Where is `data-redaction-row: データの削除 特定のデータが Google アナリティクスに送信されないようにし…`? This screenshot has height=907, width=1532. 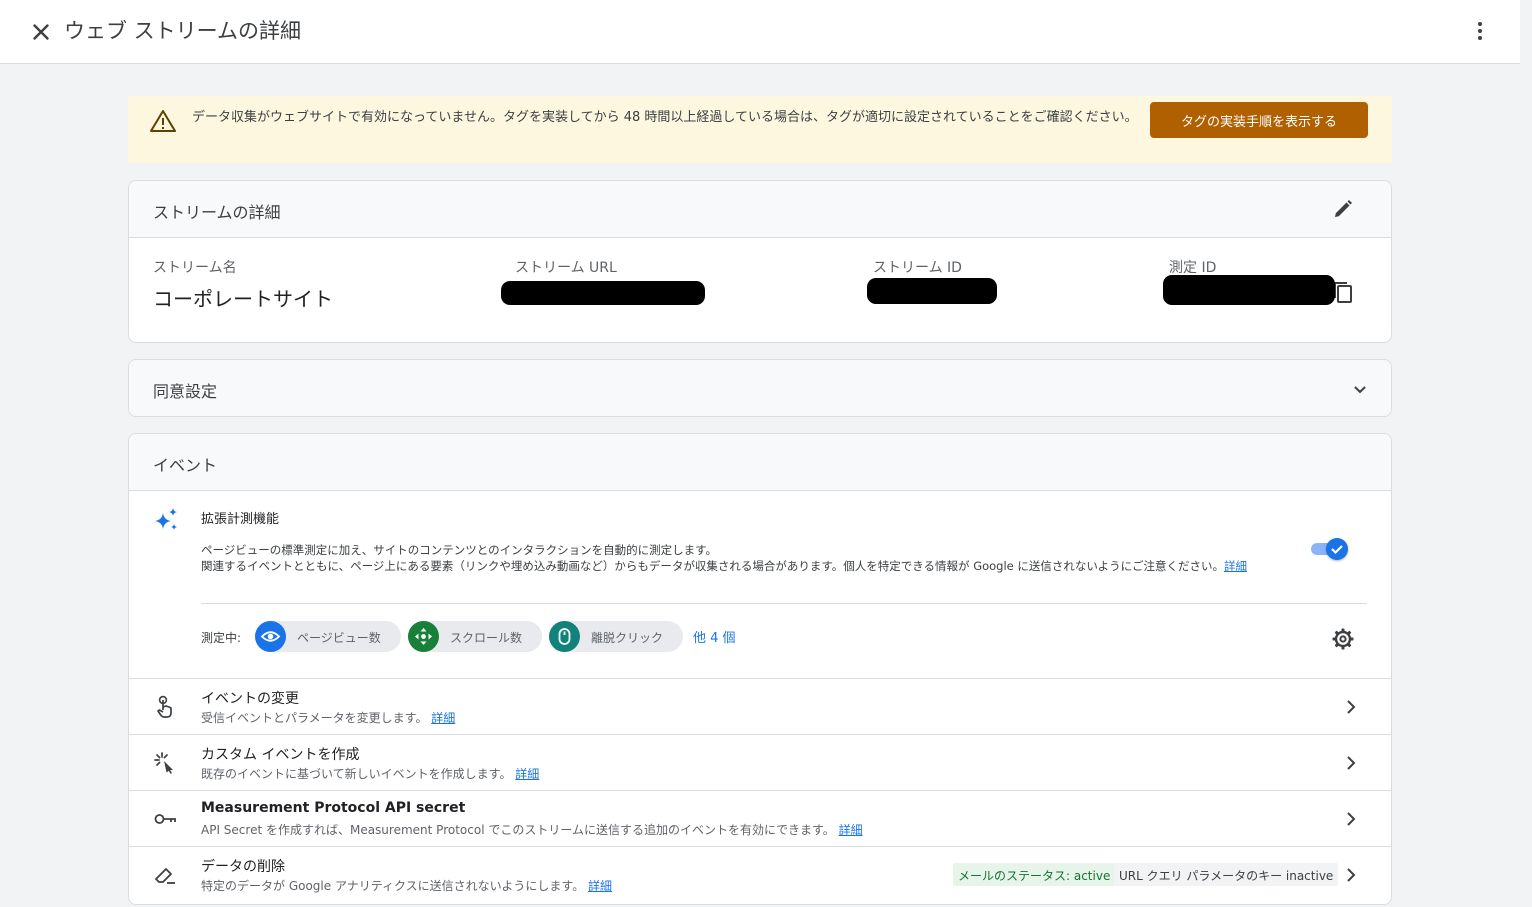 data-redaction-row: データの削除 特定のデータが Google アナリティクスに送信されないようにし… is located at coordinates (760, 875).